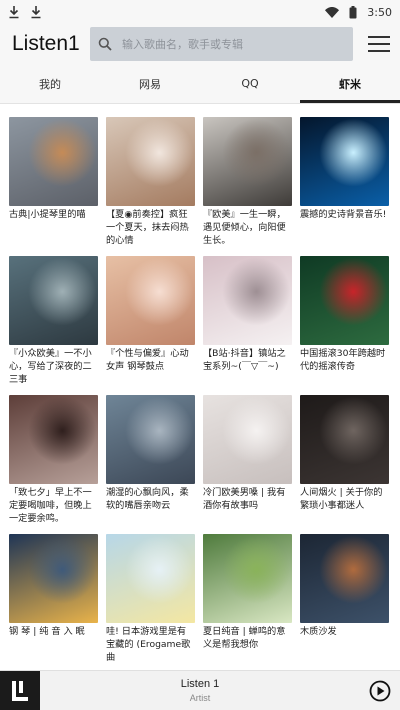 This screenshot has width=400, height=710. I want to click on playlist-title: 潮湿的心飘向风，柔软的嘴唇亲吻云, so click(147, 499).